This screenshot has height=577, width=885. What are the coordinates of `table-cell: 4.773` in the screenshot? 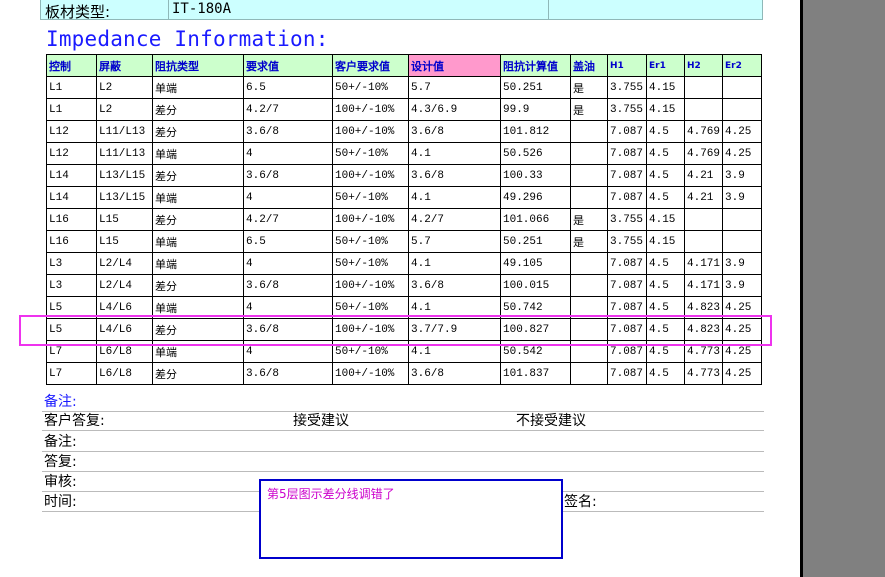 It's located at (703, 373).